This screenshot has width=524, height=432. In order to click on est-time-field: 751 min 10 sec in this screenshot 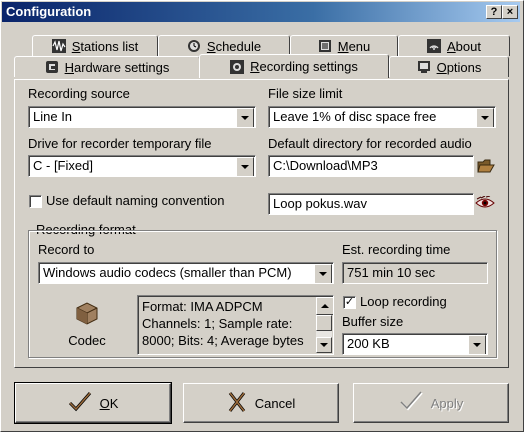, I will do `click(415, 273)`.